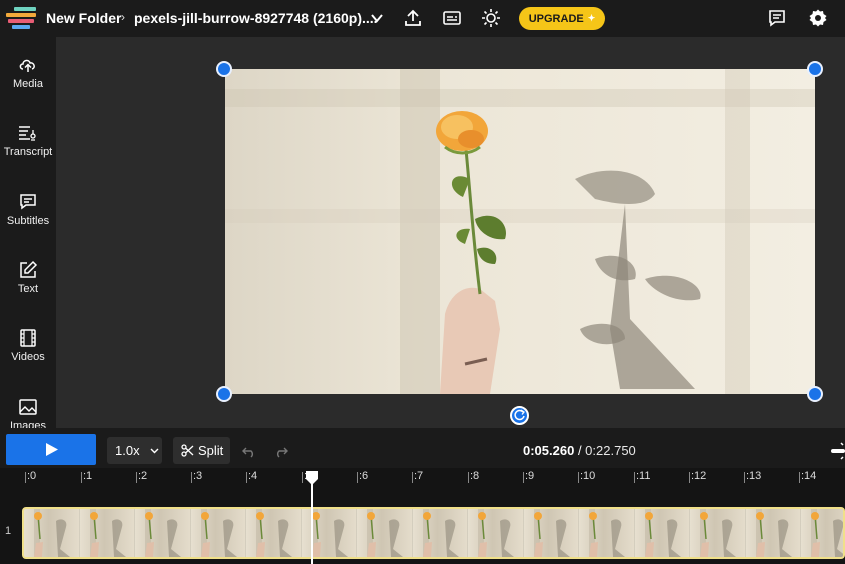 This screenshot has width=845, height=564. I want to click on sidebar-item-label: Text, so click(28, 289).